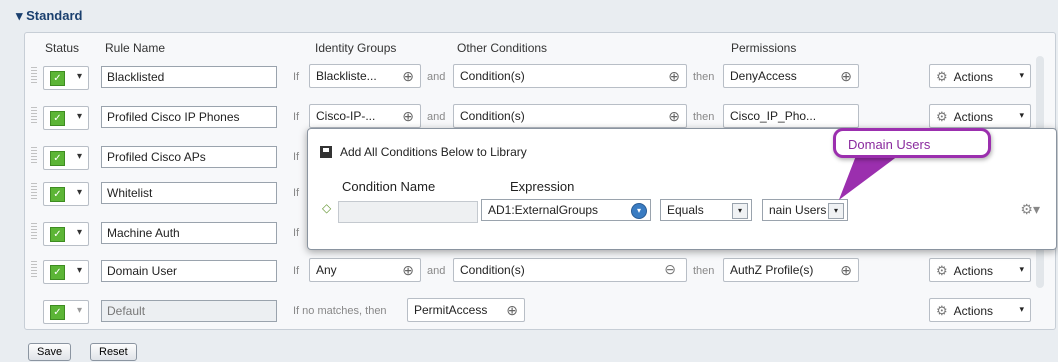  What do you see at coordinates (570, 270) in the screenshot?
I see `condition-field: Condition(s) ⊖` at bounding box center [570, 270].